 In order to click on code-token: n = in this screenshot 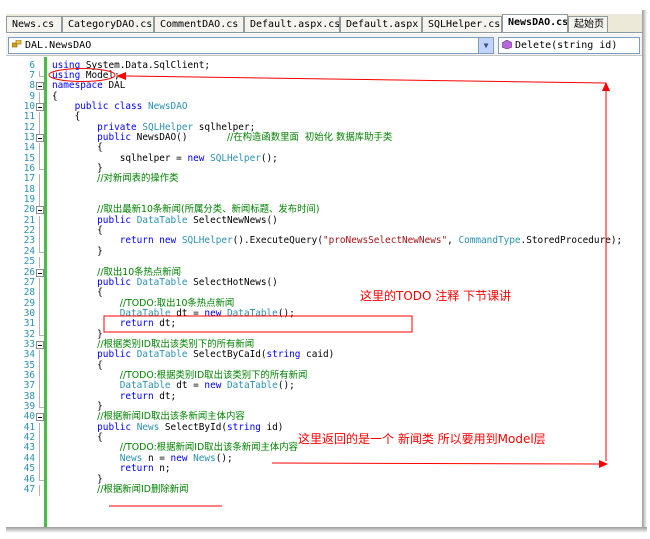, I will do `click(156, 458)`.